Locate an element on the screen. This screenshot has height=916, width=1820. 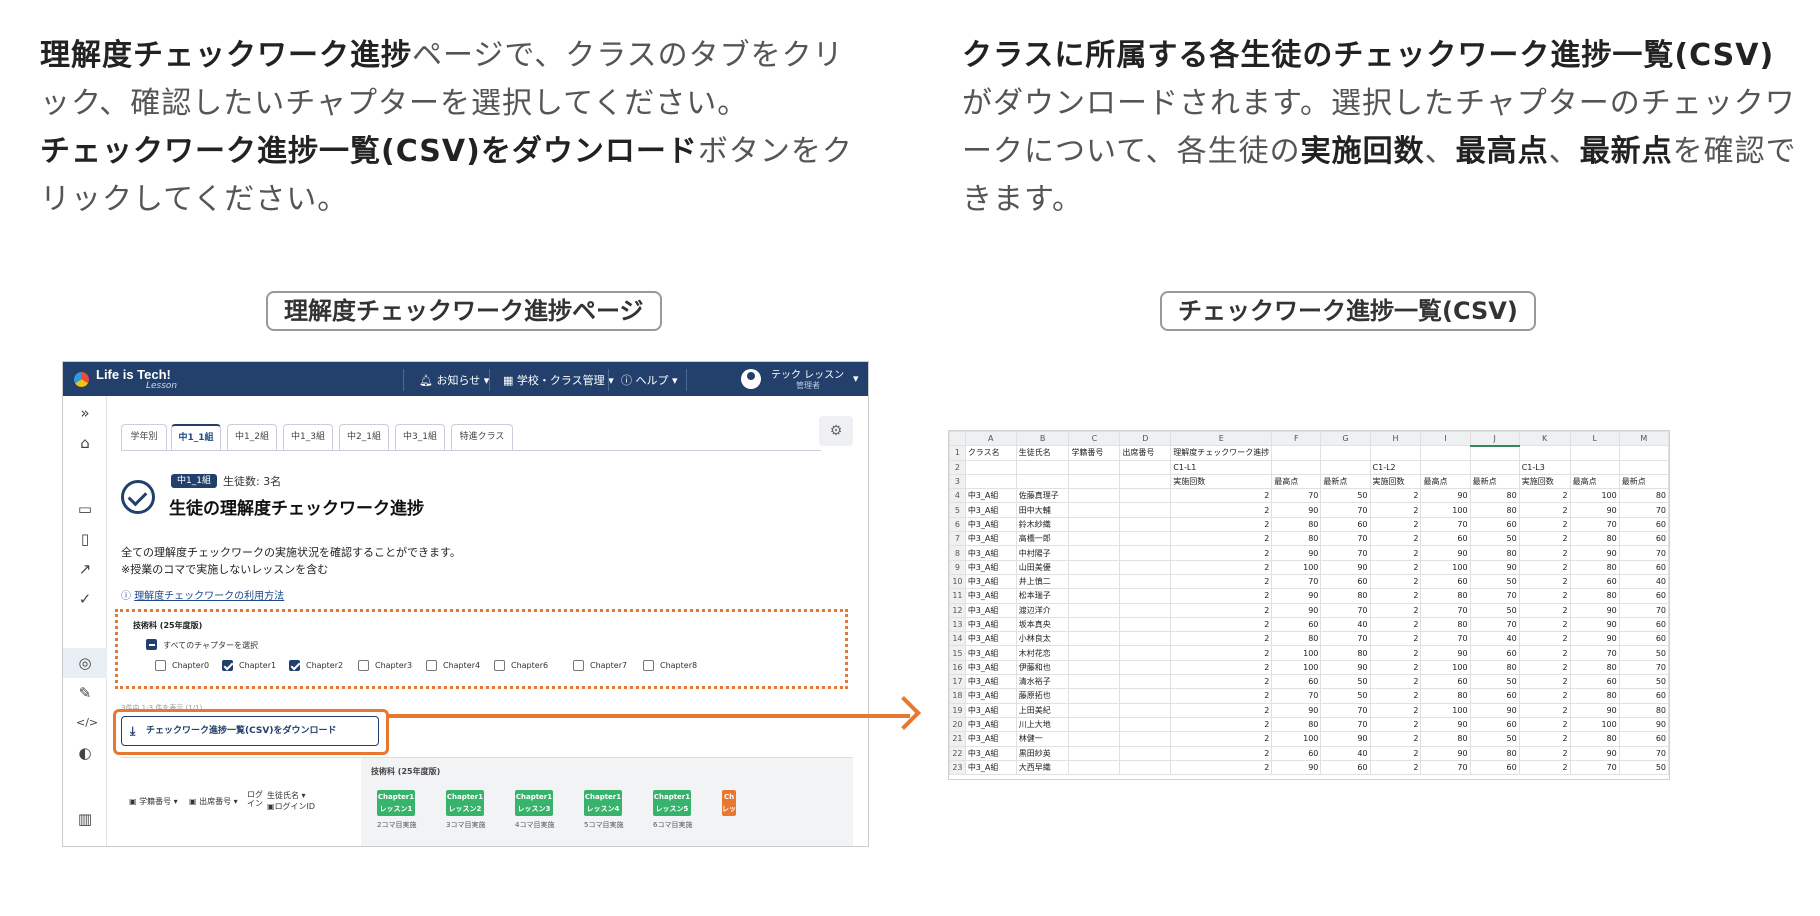
row-number: 10 is located at coordinates (957, 581).